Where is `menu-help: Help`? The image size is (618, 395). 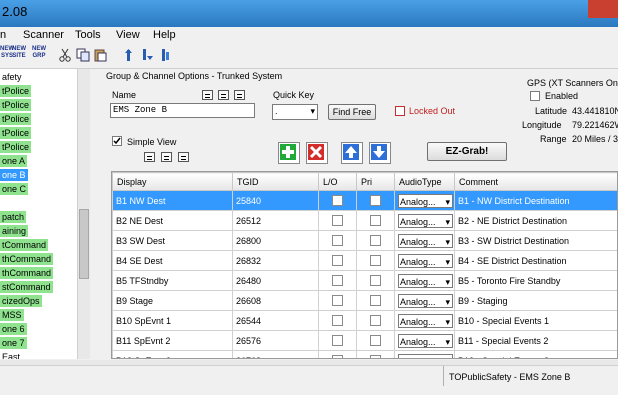 menu-help: Help is located at coordinates (164, 35).